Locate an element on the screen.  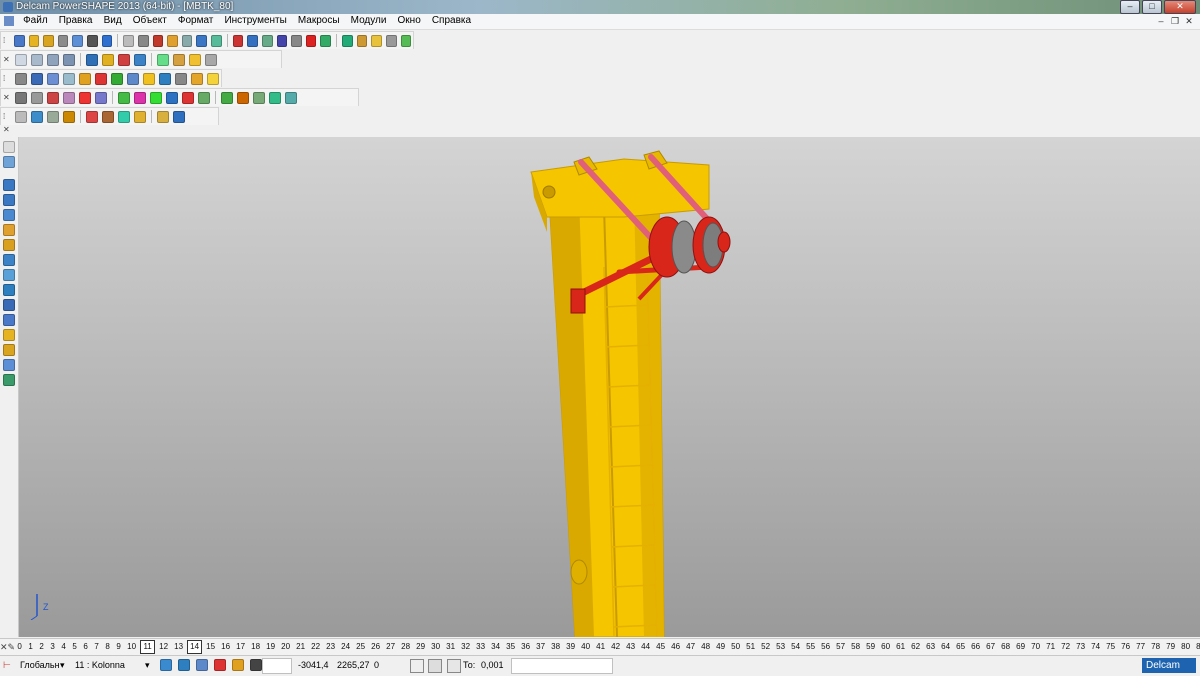
layer-button: 28 is located at coordinates (405, 647).